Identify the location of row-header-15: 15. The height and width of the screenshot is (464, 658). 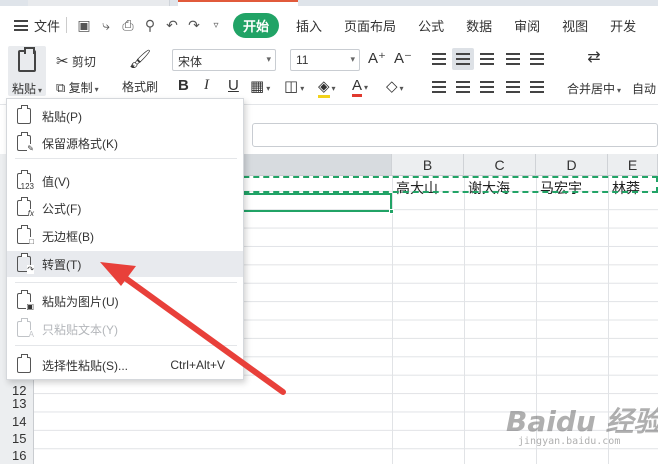
(17, 438).